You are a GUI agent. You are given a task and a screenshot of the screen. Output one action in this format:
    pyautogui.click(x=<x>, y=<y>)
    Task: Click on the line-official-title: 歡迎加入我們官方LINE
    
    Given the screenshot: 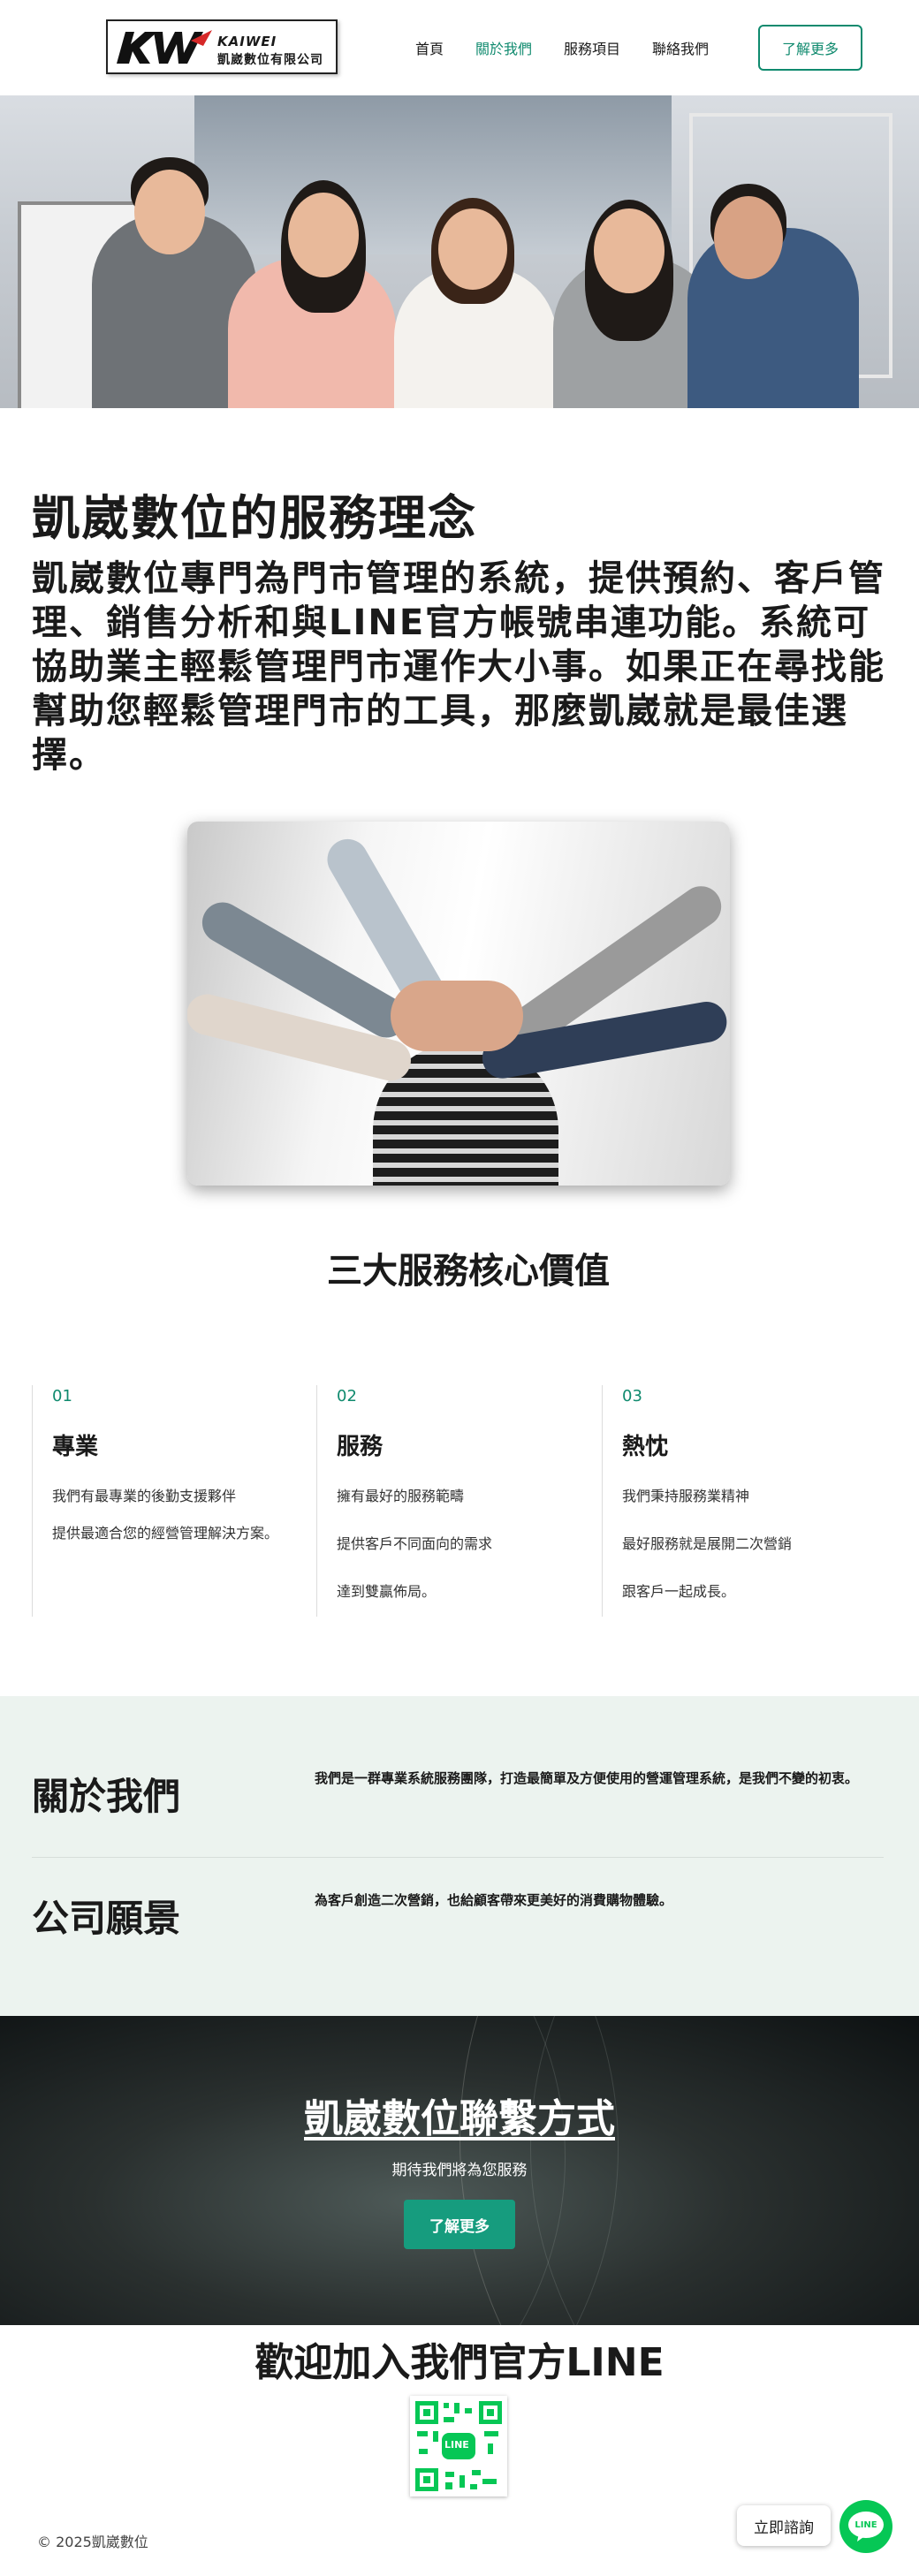 What is the action you would take?
    pyautogui.click(x=459, y=2363)
    